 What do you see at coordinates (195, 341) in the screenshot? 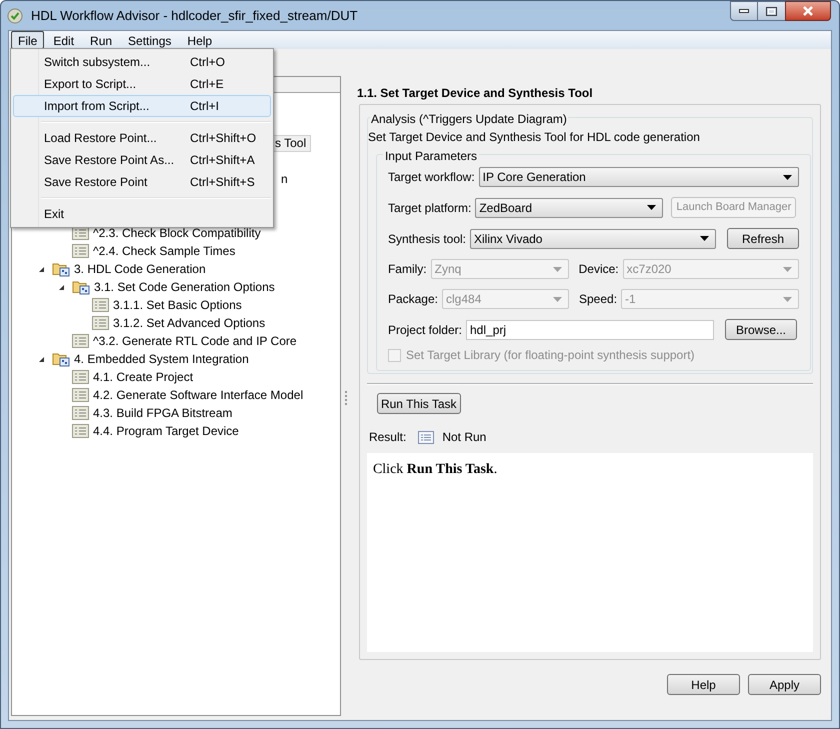
I see `tree-item: ^3.2. Generate RTL Code and IP Core` at bounding box center [195, 341].